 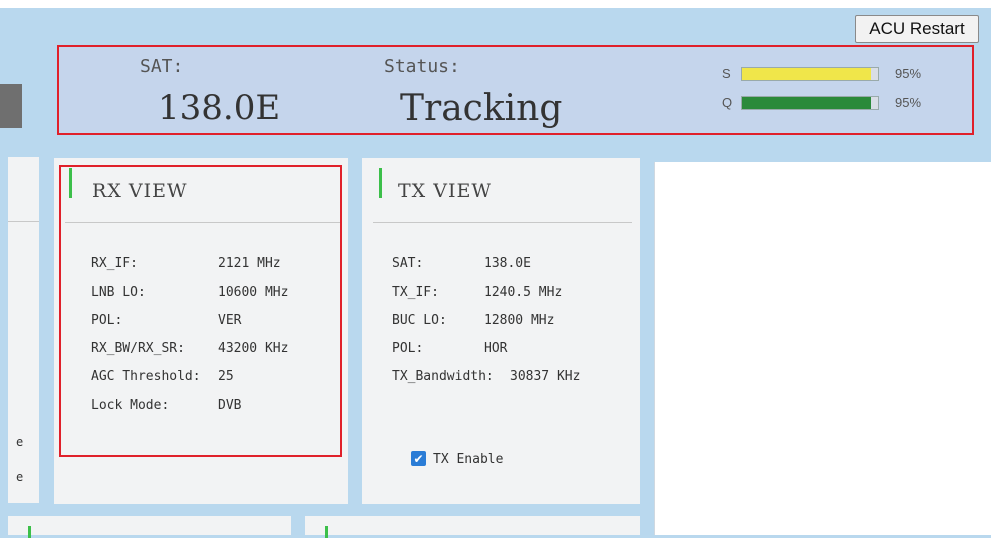 I want to click on left-panel-text-2: e, so click(x=20, y=477).